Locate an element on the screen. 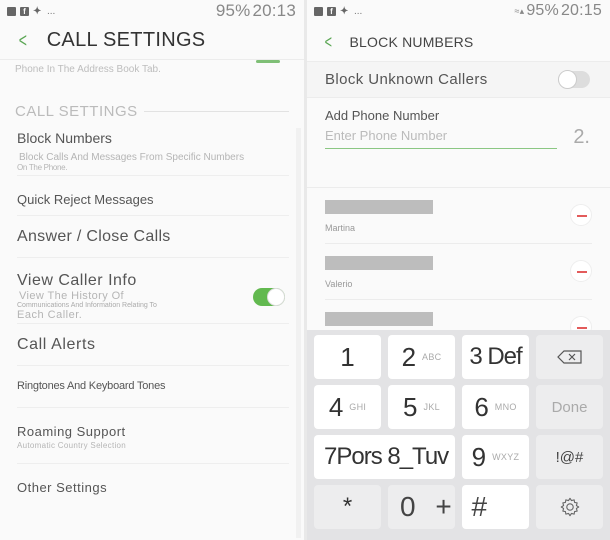 This screenshot has height=540, width=610. key-2: 2 ABC is located at coordinates (421, 357).